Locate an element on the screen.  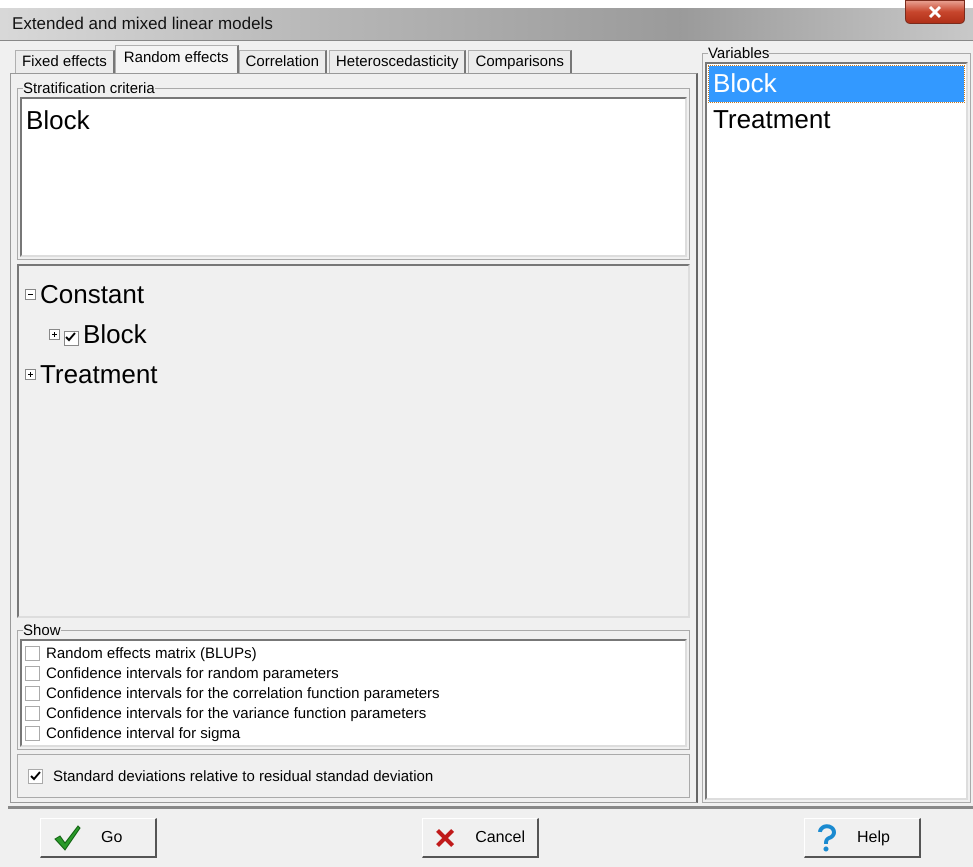
option-label: Confidence intervals for random parameters is located at coordinates (192, 673).